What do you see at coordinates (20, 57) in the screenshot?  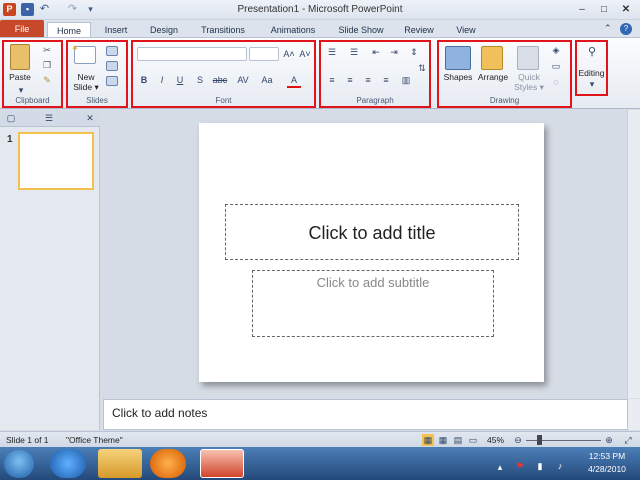 I see `paste-icon` at bounding box center [20, 57].